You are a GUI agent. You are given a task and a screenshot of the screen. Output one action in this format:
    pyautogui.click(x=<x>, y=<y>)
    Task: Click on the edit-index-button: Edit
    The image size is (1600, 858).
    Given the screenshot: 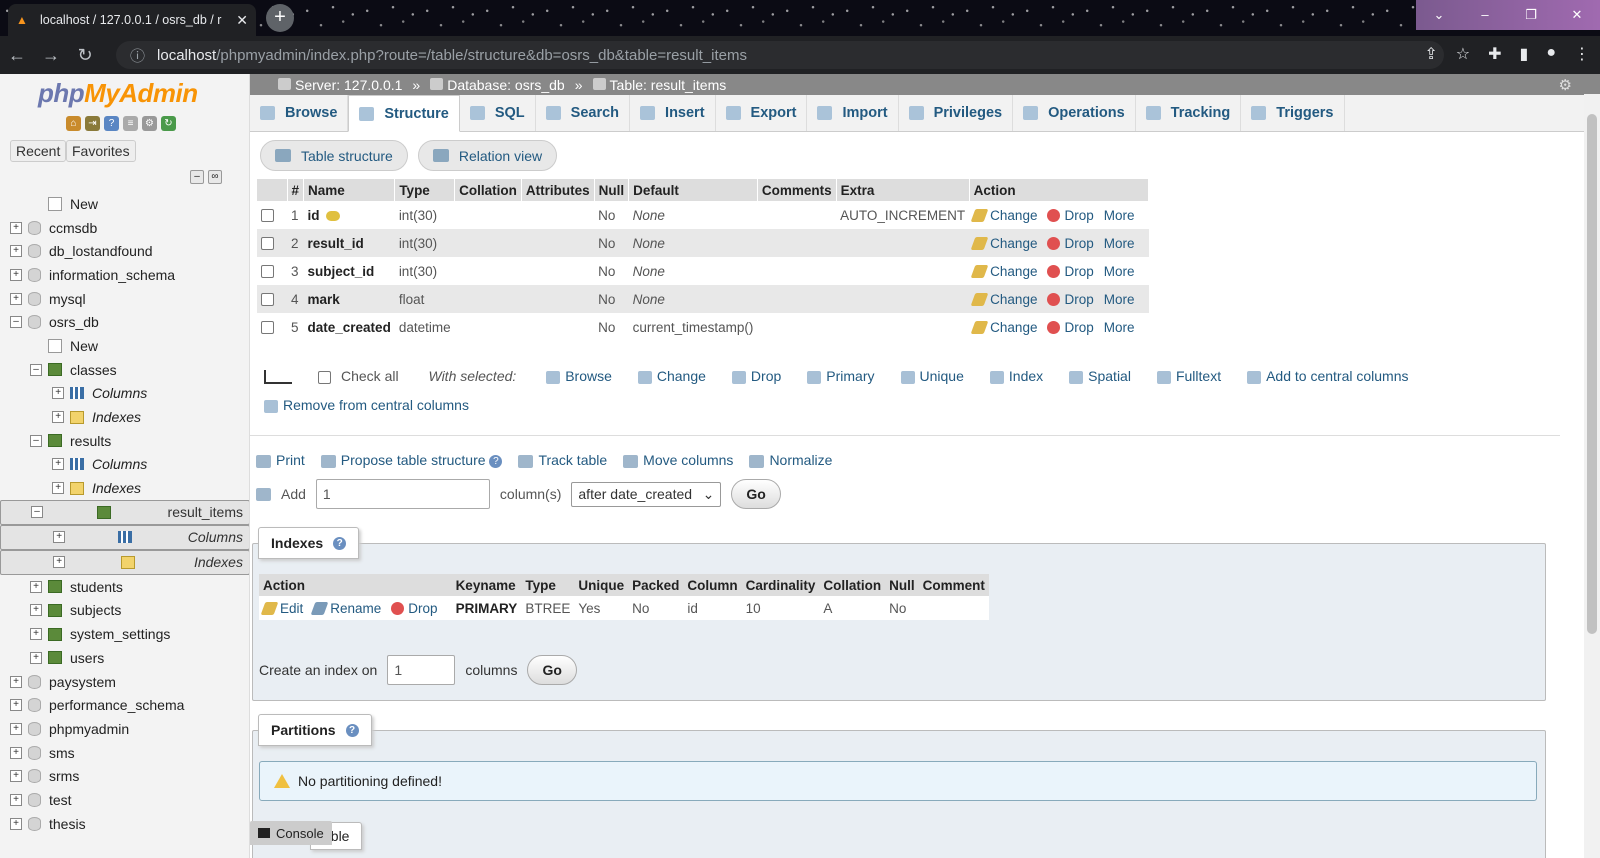 What is the action you would take?
    pyautogui.click(x=281, y=608)
    